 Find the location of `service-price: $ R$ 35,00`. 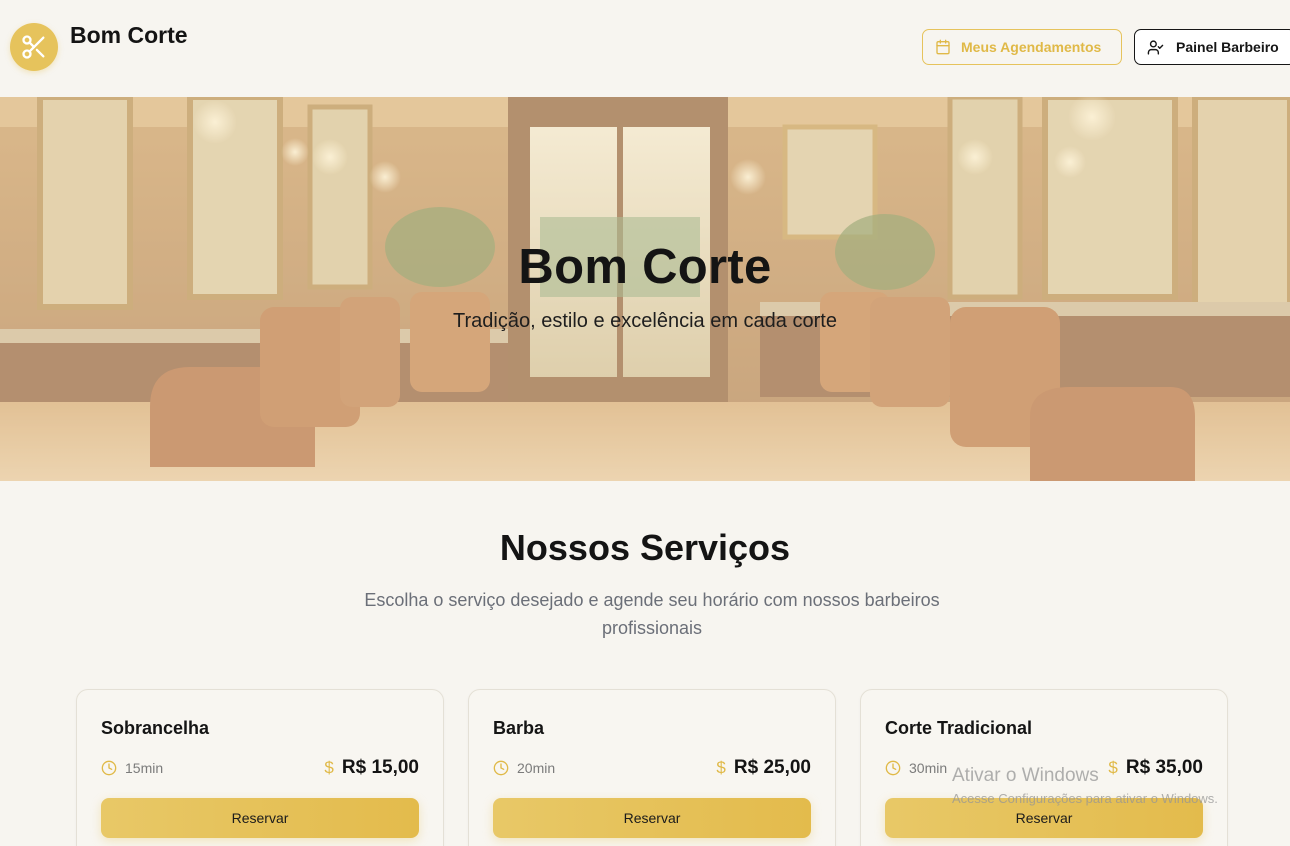

service-price: $ R$ 35,00 is located at coordinates (1155, 768).